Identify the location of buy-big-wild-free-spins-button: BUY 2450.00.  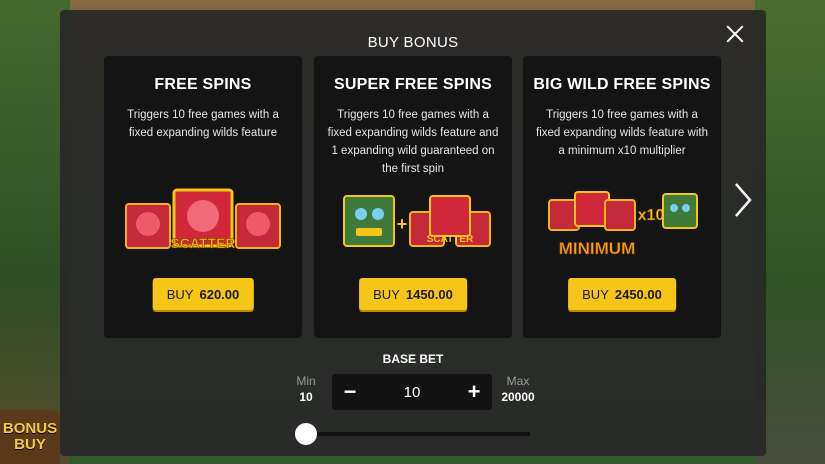
(622, 294).